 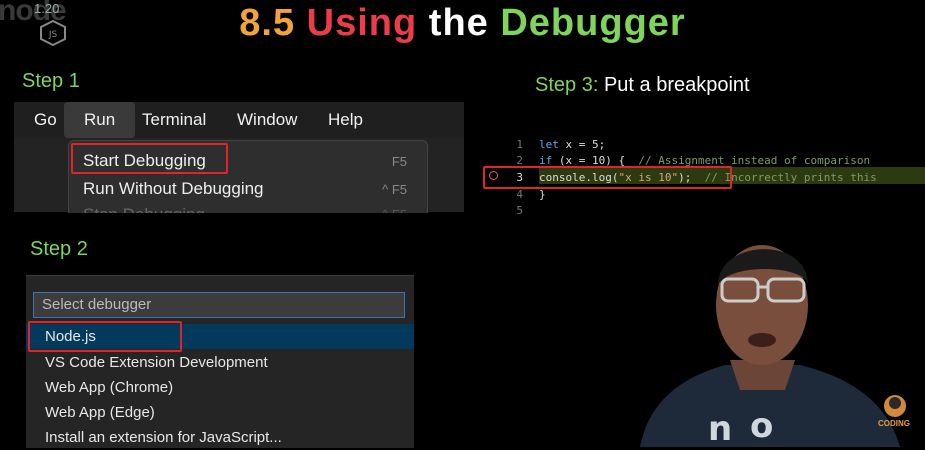 I want to click on code-line-1: 1 let x = 5;, so click(x=561, y=144).